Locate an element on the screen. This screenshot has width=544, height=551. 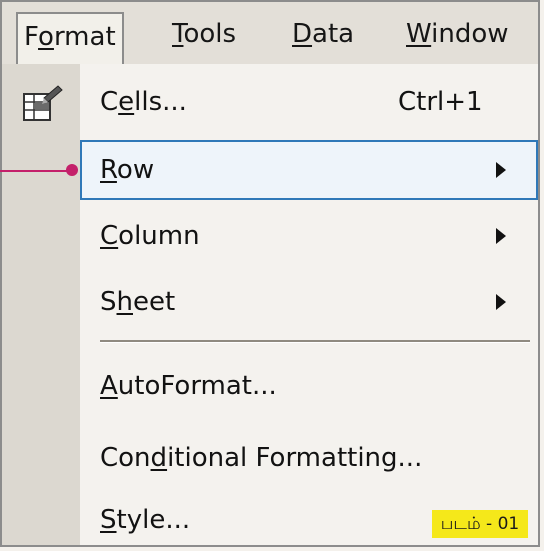
callout-pointer-dot is located at coordinates (72, 170).